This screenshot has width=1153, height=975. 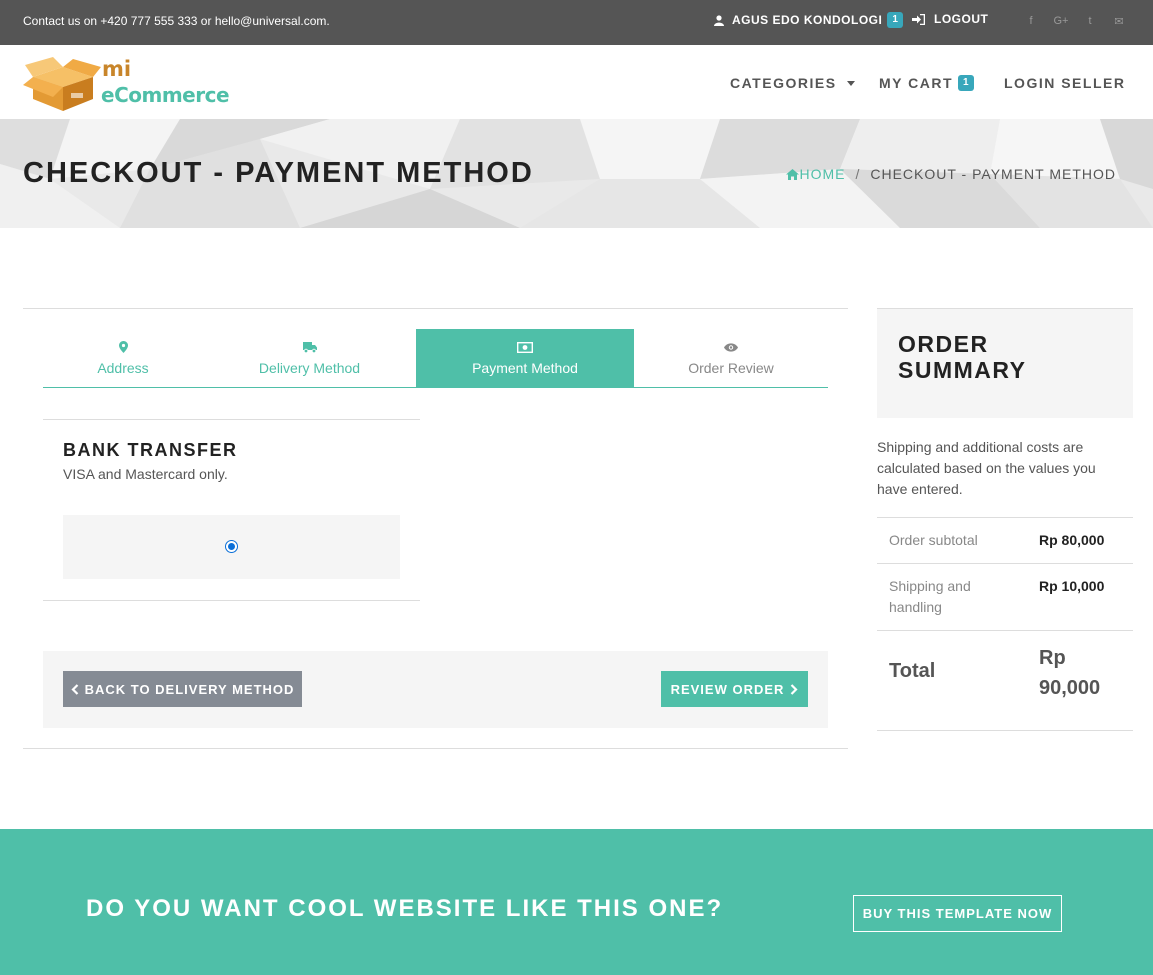 I want to click on logo-text-mi: mi, so click(x=117, y=69).